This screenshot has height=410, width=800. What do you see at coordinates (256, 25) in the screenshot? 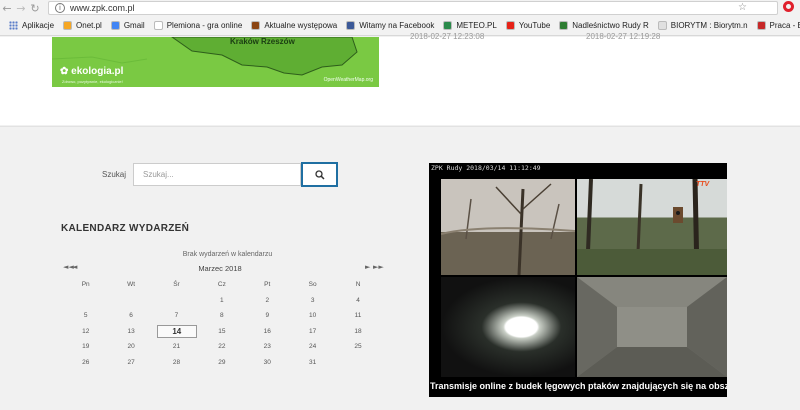
I see `aktualne-icon` at bounding box center [256, 25].